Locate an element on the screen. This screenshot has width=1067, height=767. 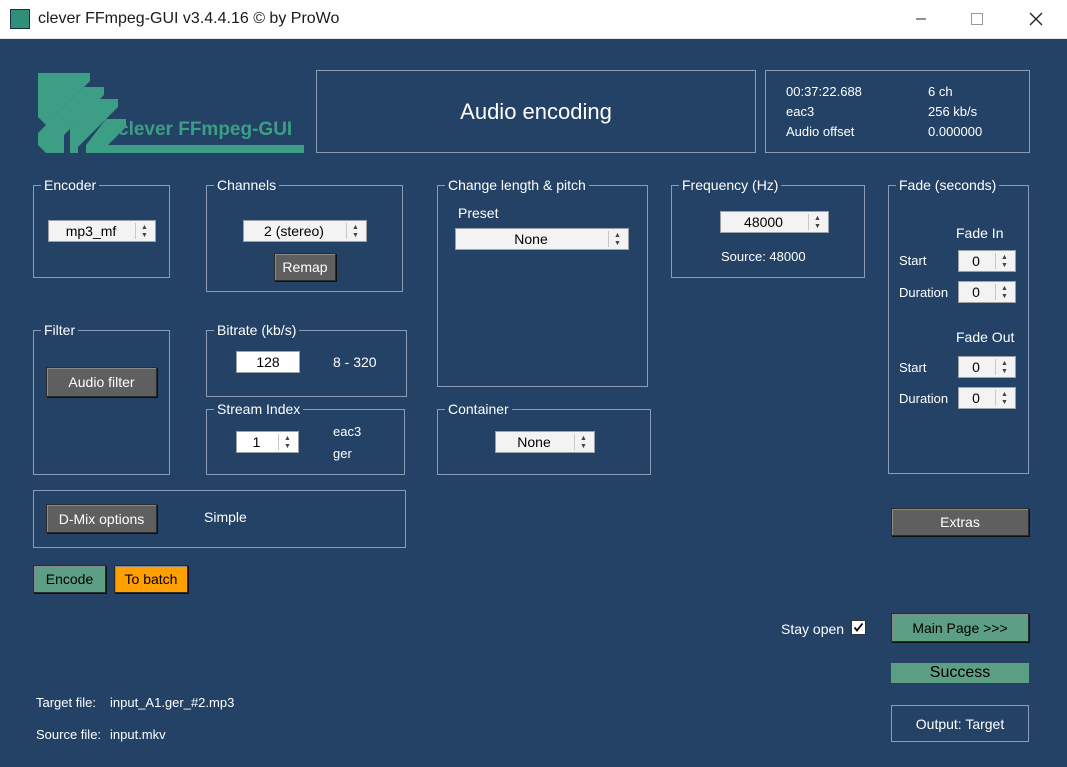
codec-value: eac3 is located at coordinates (800, 111).